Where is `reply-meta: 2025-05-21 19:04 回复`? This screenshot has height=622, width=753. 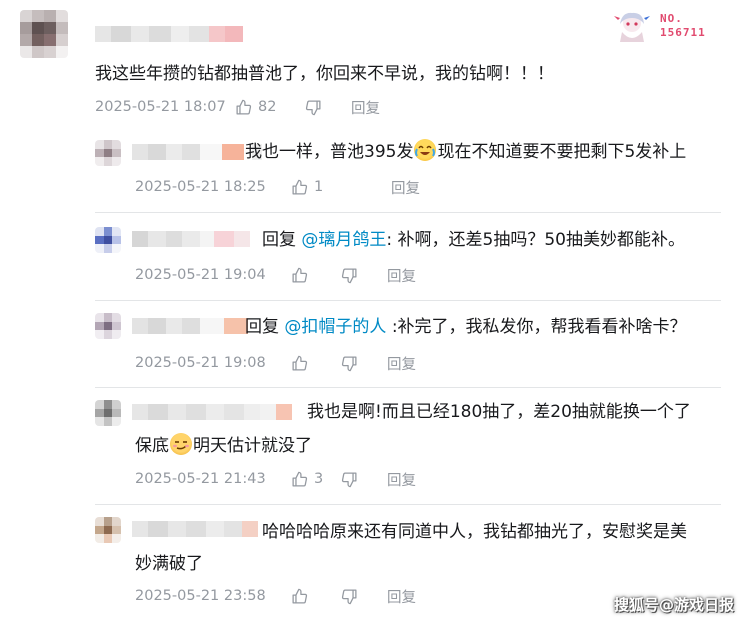
reply-meta: 2025-05-21 19:04 回复 is located at coordinates (275, 275).